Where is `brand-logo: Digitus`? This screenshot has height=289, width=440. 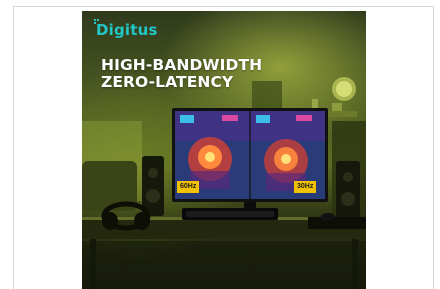 brand-logo: Digitus is located at coordinates (126, 29).